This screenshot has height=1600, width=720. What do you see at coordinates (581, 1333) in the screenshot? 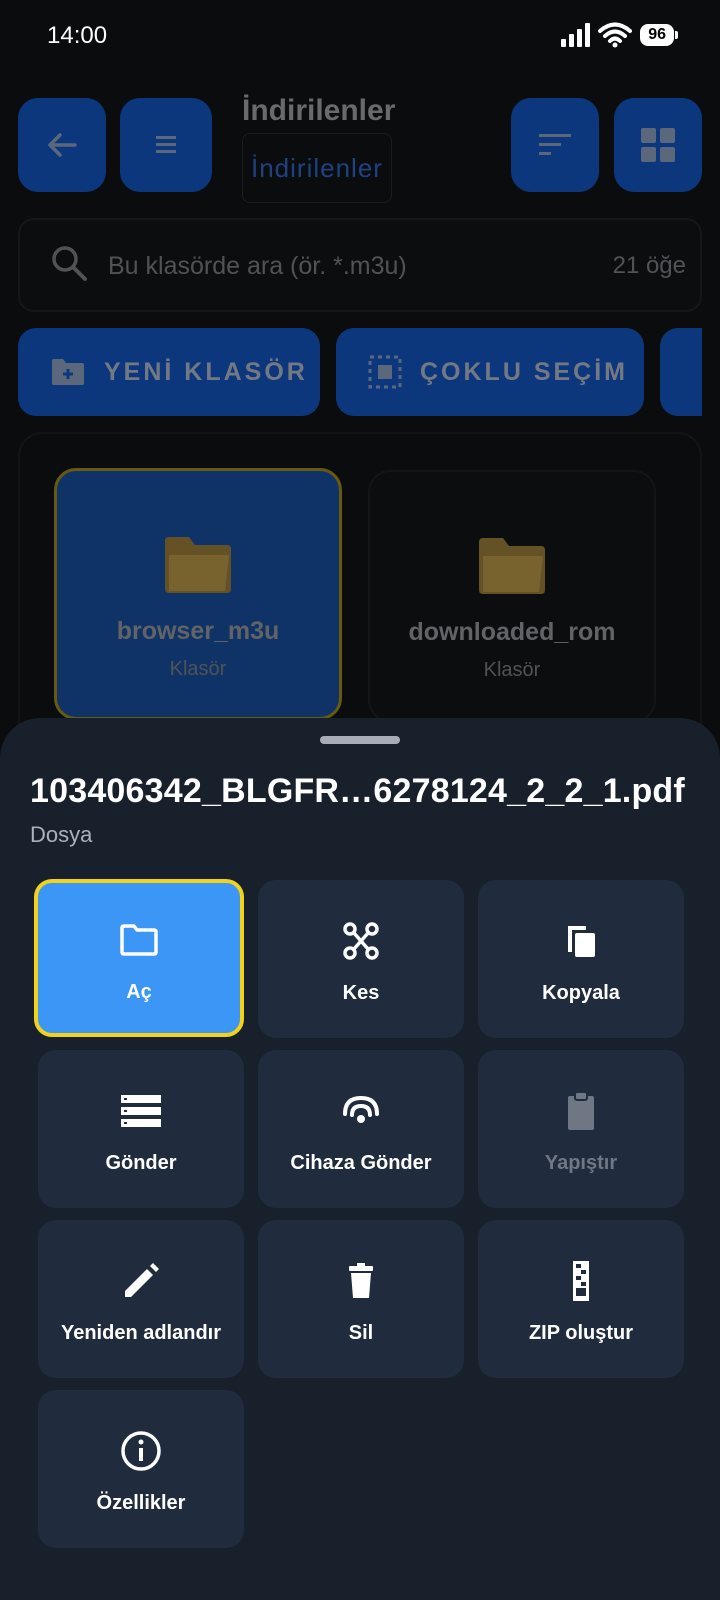
I see `create-zip-label: ZIP oluştur` at bounding box center [581, 1333].